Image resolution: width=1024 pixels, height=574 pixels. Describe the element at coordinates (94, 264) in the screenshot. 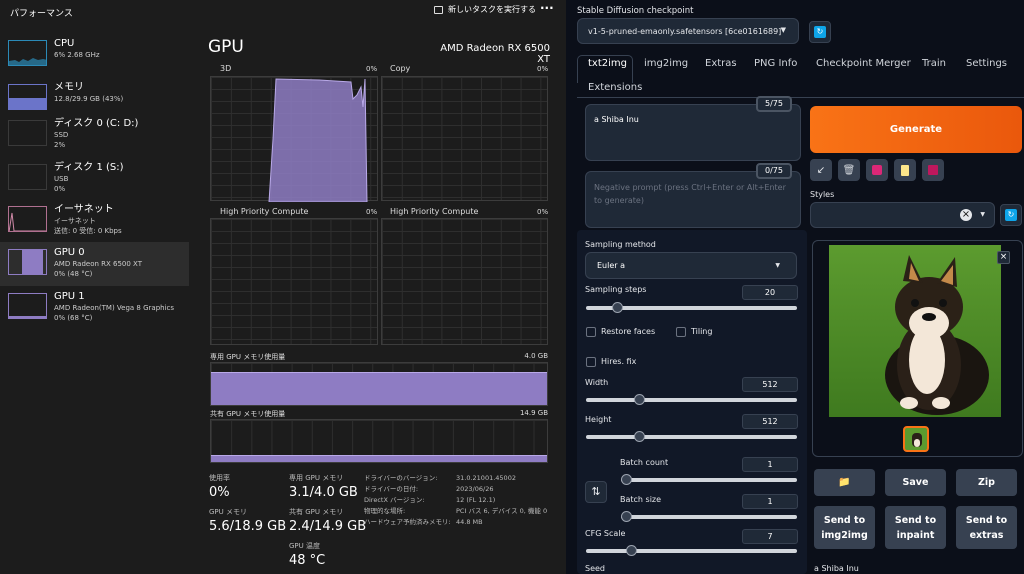

I see `sidebar-item-gpu0: GPU 0 AMD Radeon RX 6500 XT 0% (48 °C)` at that location.